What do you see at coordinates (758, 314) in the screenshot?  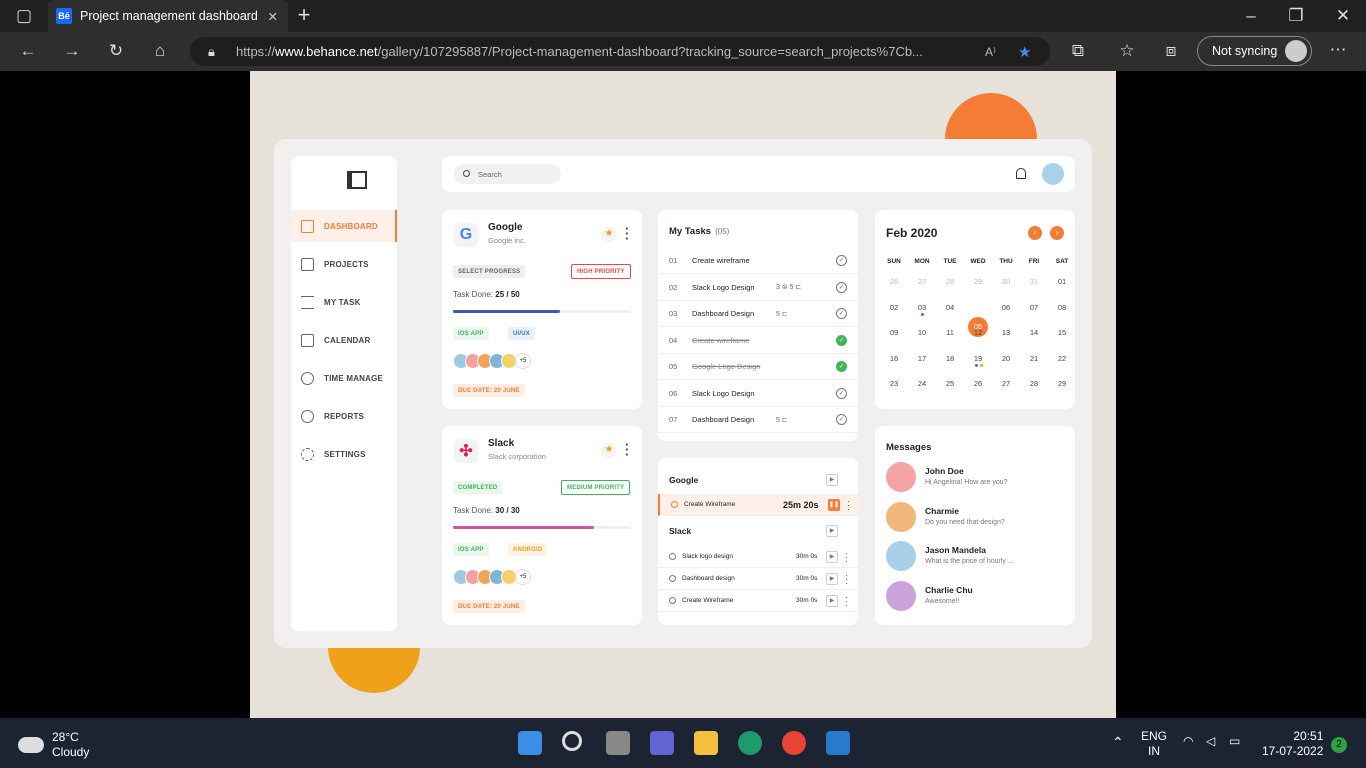 I see `task-row: 03 Dashboard Design 5 ⊏ ✓` at bounding box center [758, 314].